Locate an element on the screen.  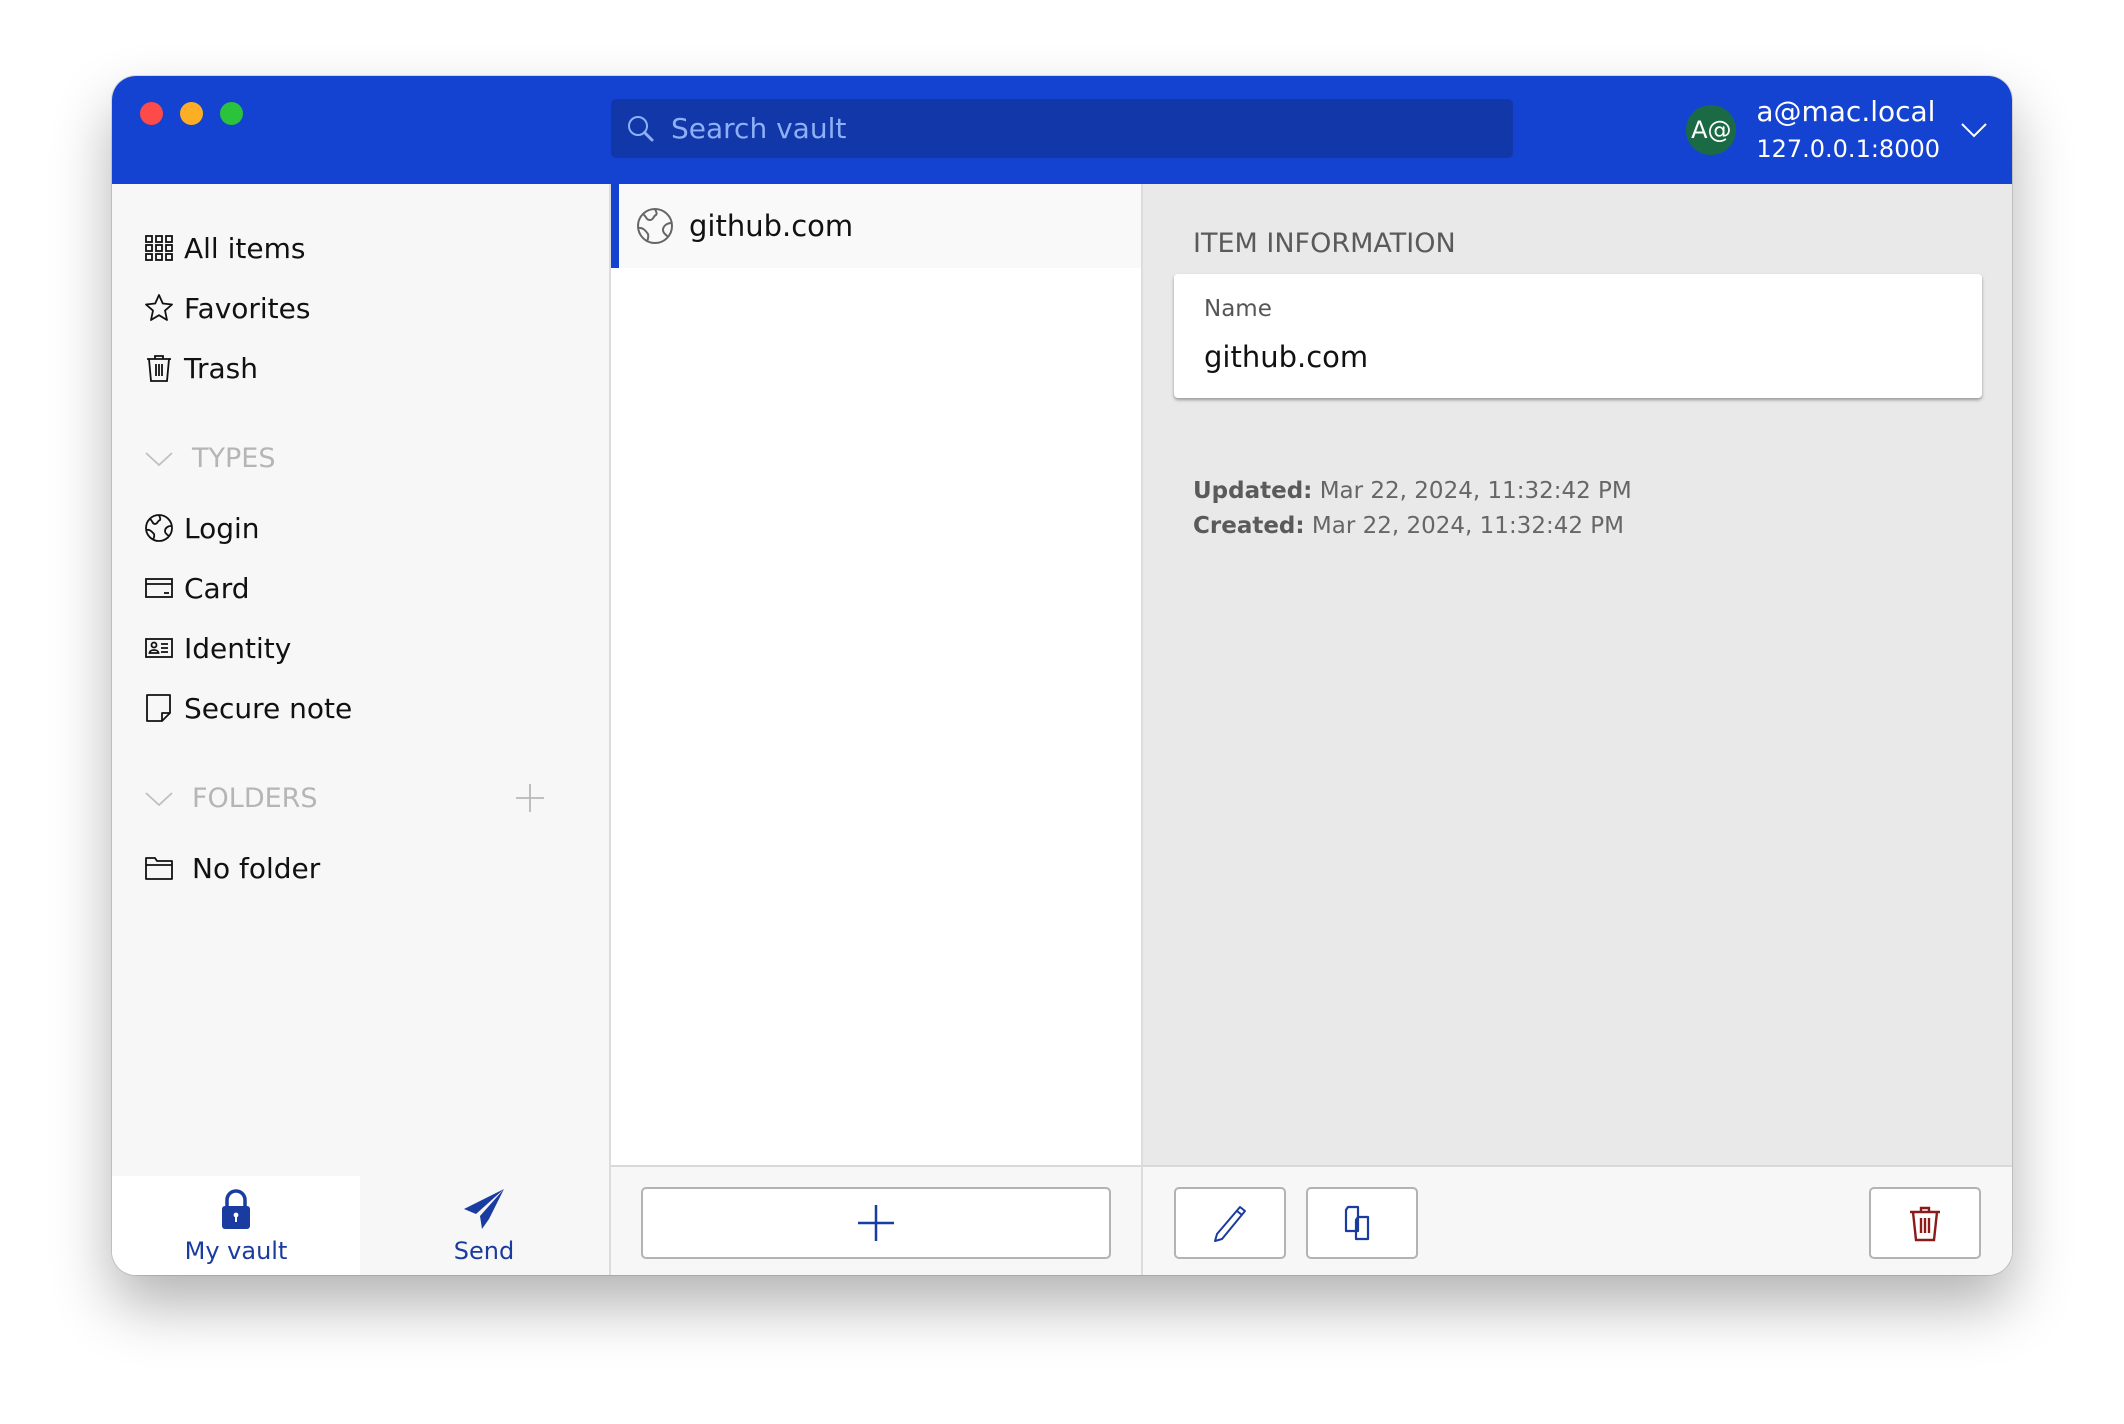
account-server: 127.0.0.1:8000 is located at coordinates (1848, 149).